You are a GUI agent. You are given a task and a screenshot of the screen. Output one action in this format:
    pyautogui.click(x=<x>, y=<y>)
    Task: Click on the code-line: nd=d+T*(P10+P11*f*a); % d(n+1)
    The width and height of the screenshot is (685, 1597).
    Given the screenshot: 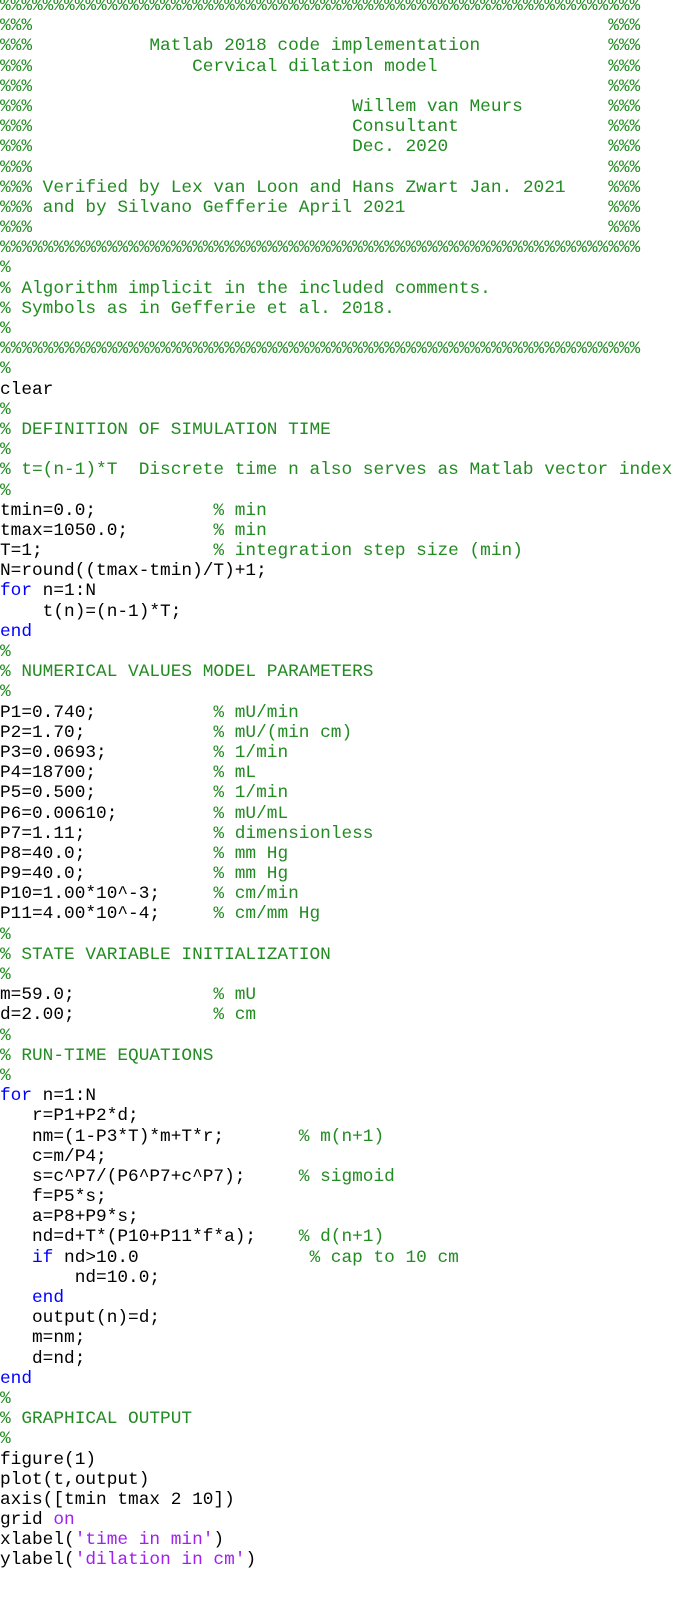 What is the action you would take?
    pyautogui.click(x=336, y=1237)
    